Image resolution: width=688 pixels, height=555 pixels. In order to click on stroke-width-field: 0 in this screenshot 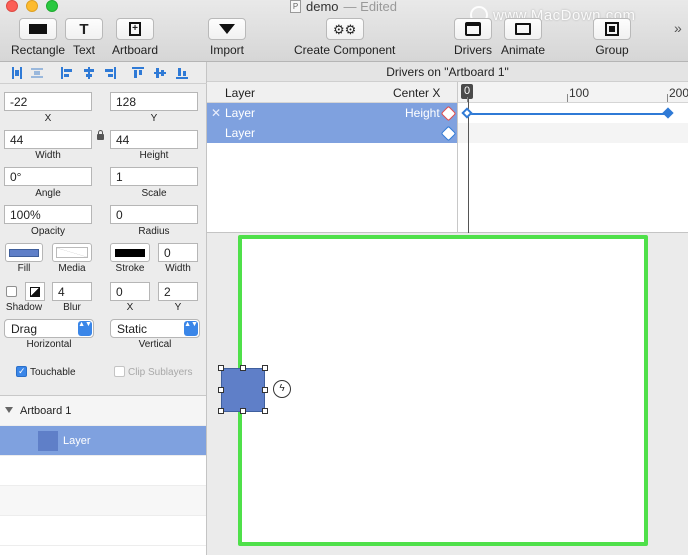, I will do `click(178, 252)`.